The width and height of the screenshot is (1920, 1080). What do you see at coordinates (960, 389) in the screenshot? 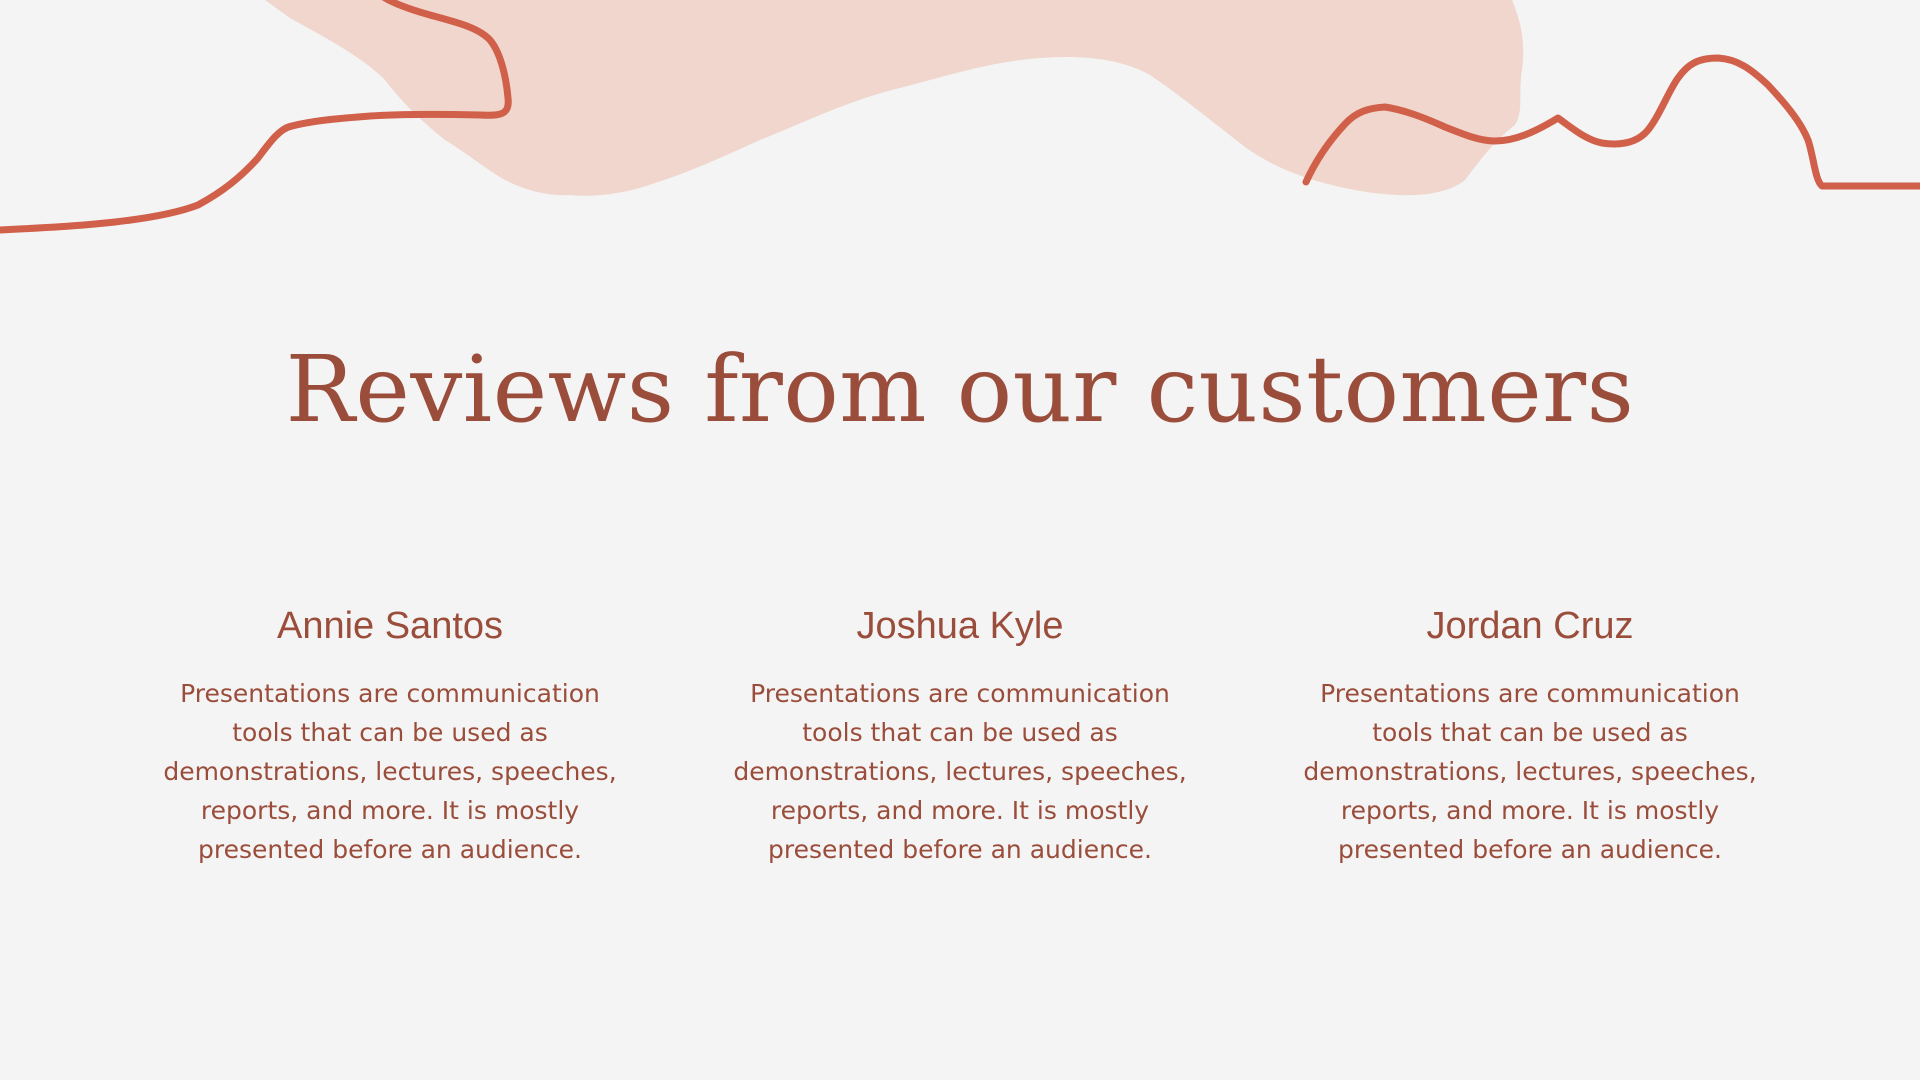
I see `page-title: Reviews from our customers` at bounding box center [960, 389].